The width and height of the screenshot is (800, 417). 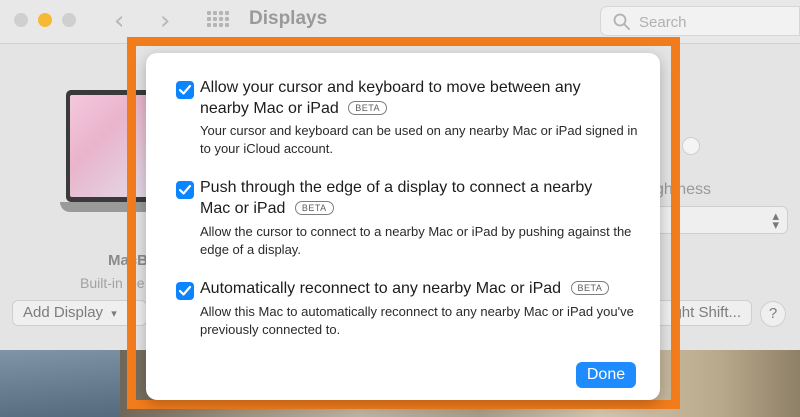 I want to click on window-title: Displays, so click(x=288, y=18).